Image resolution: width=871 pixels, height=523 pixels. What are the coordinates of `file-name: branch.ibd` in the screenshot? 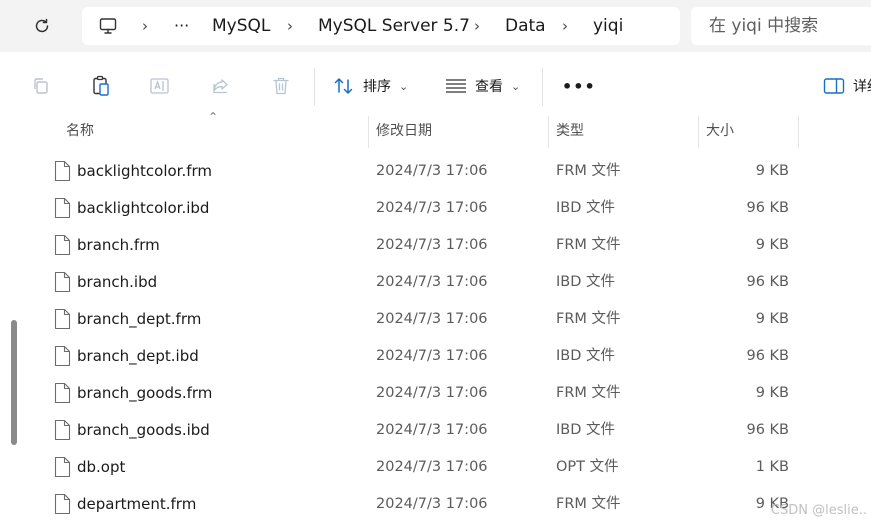 It's located at (117, 282).